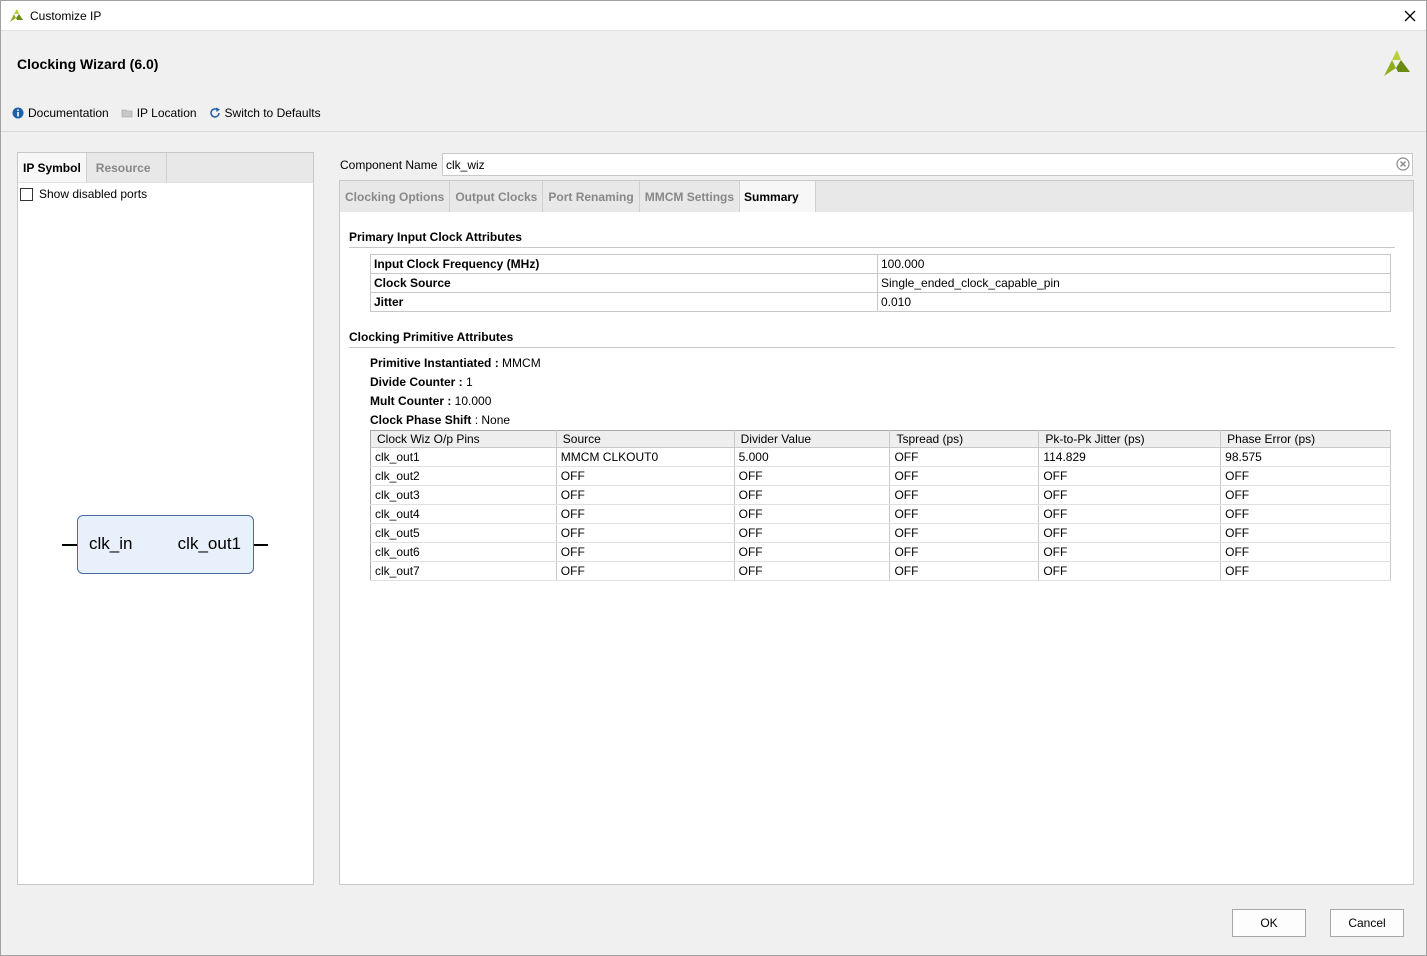 Image resolution: width=1427 pixels, height=956 pixels. Describe the element at coordinates (272, 113) in the screenshot. I see `switch-defaults-label: Switch to Defaults` at that location.